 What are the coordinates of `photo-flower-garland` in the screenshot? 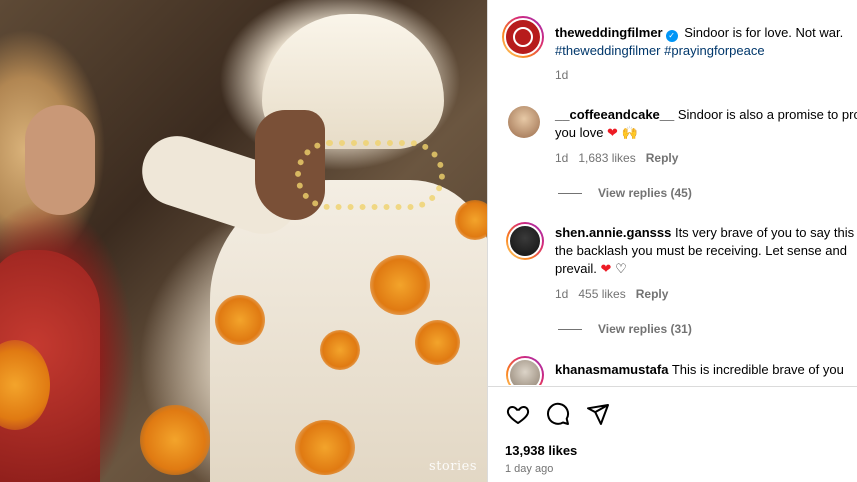 It's located at (370, 175).